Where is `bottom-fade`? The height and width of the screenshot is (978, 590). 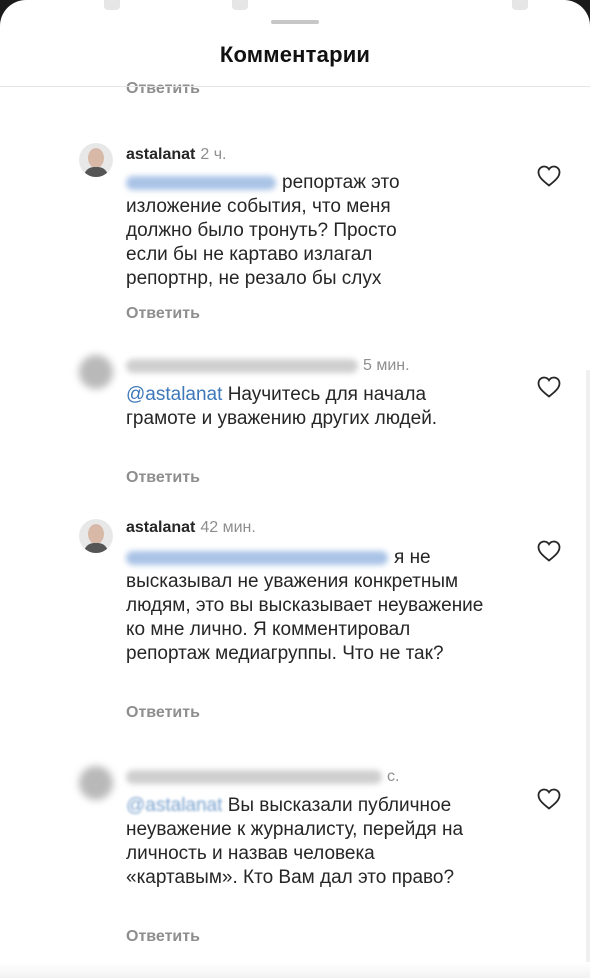
bottom-fade is located at coordinates (295, 970).